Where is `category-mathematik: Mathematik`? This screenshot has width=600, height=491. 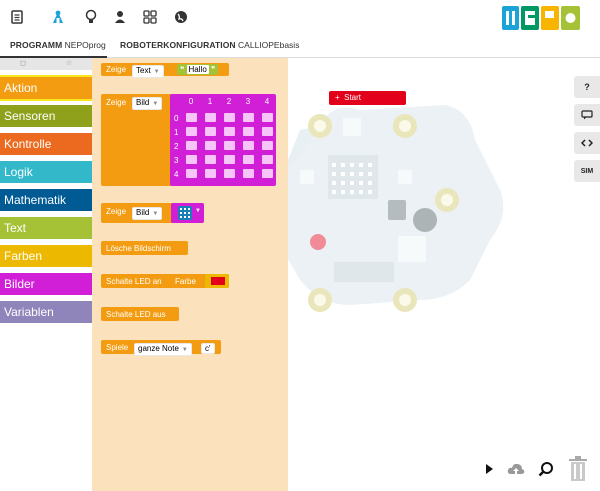 category-mathematik: Mathematik is located at coordinates (47, 200).